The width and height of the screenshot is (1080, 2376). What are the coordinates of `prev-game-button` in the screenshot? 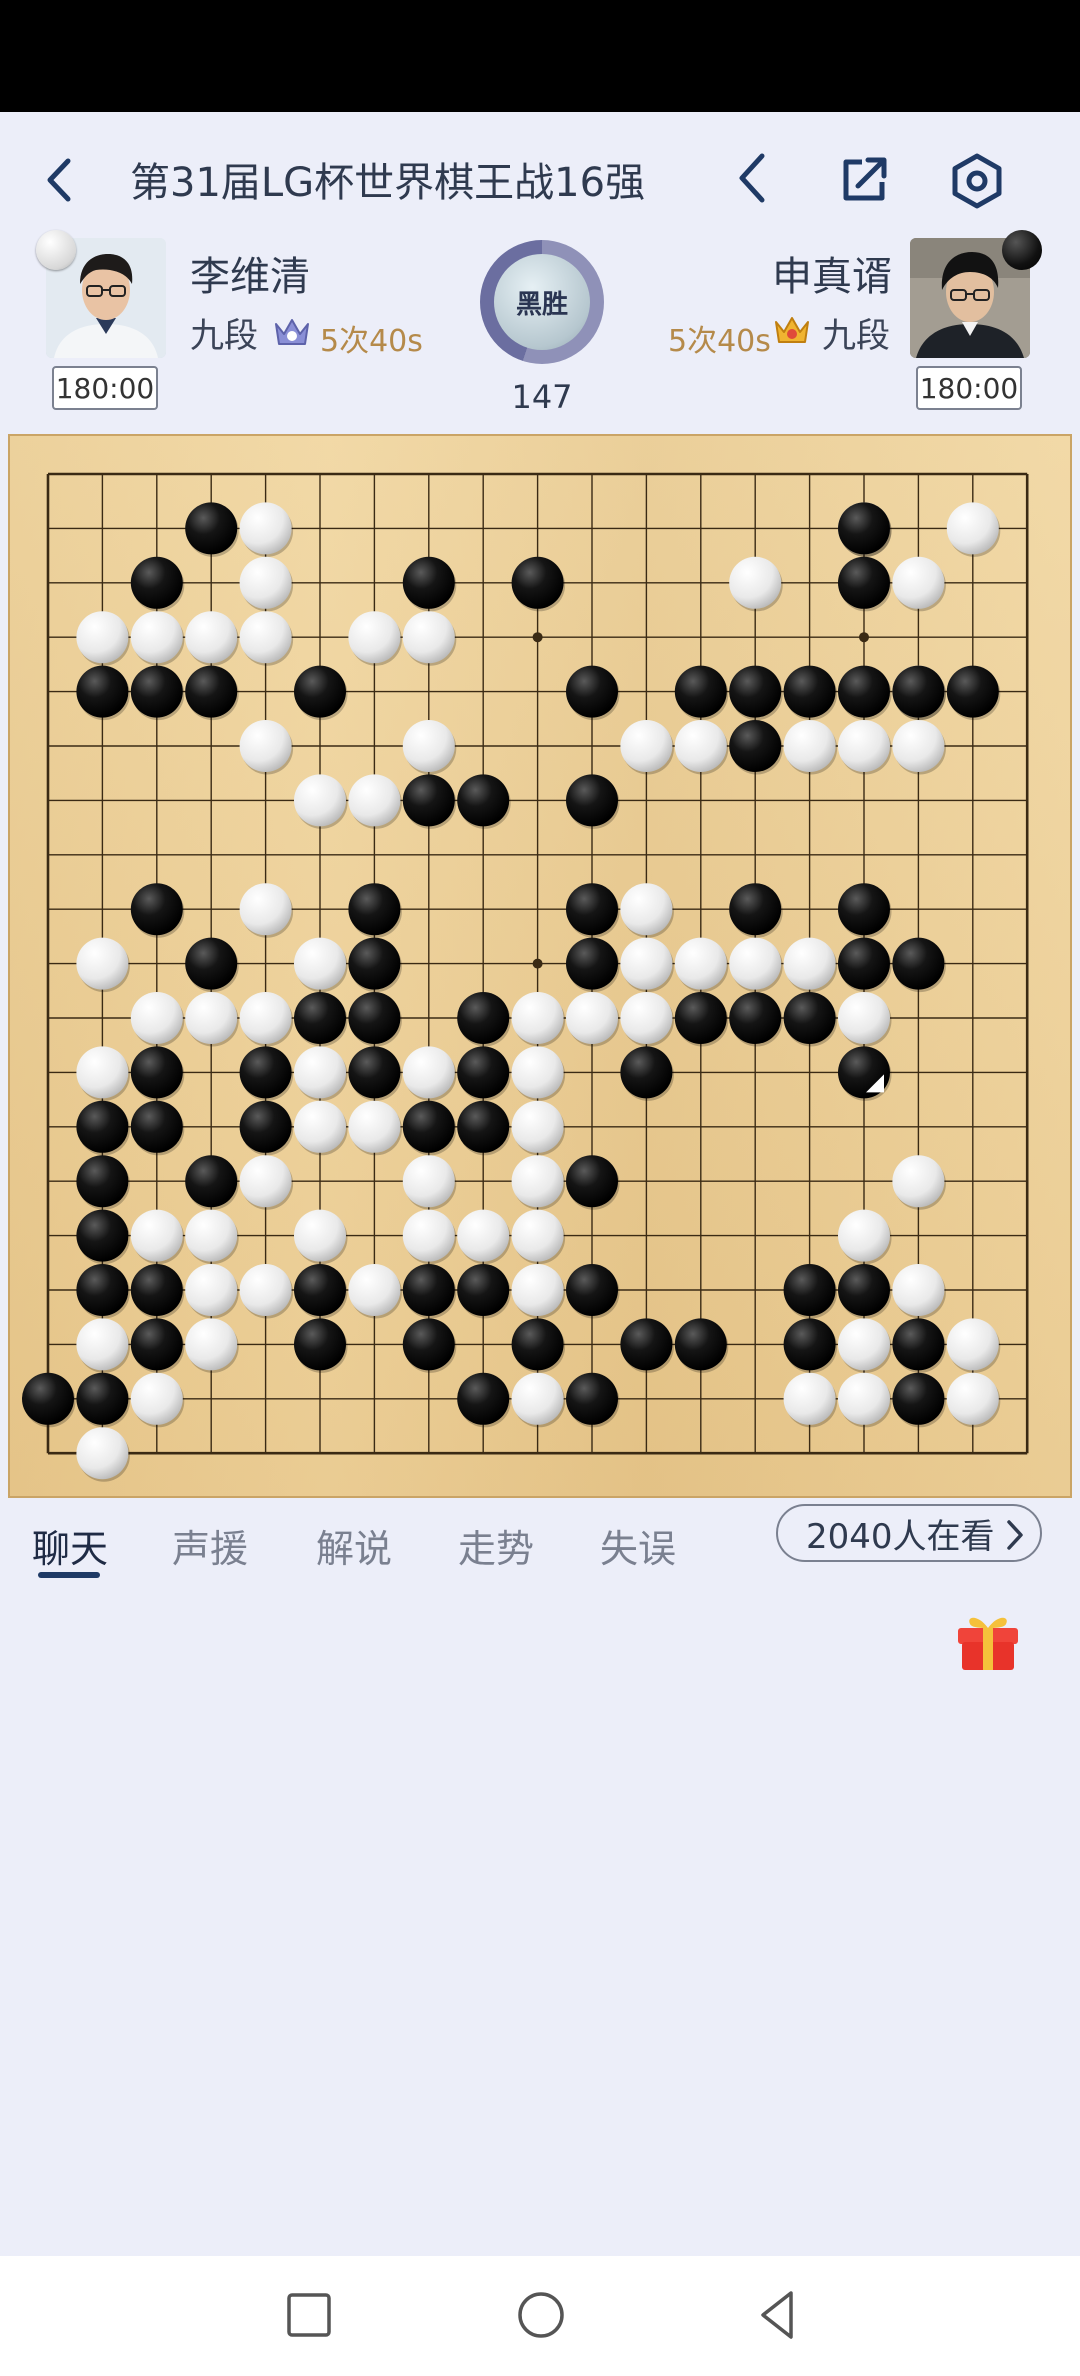 It's located at (752, 178).